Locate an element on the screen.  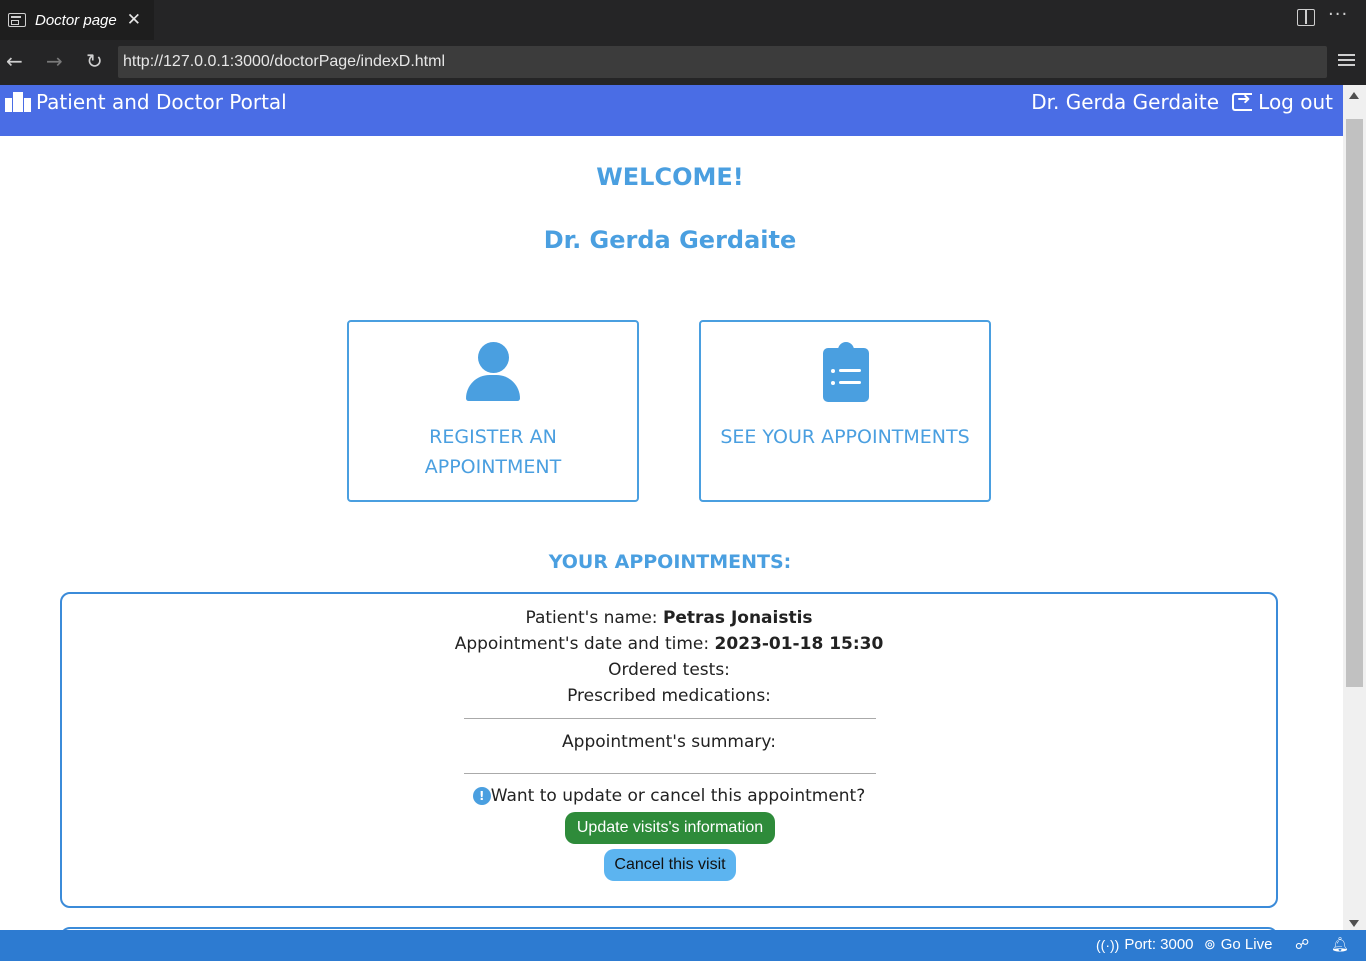
cancel-visit-button: Cancel this visit is located at coordinates (670, 865).